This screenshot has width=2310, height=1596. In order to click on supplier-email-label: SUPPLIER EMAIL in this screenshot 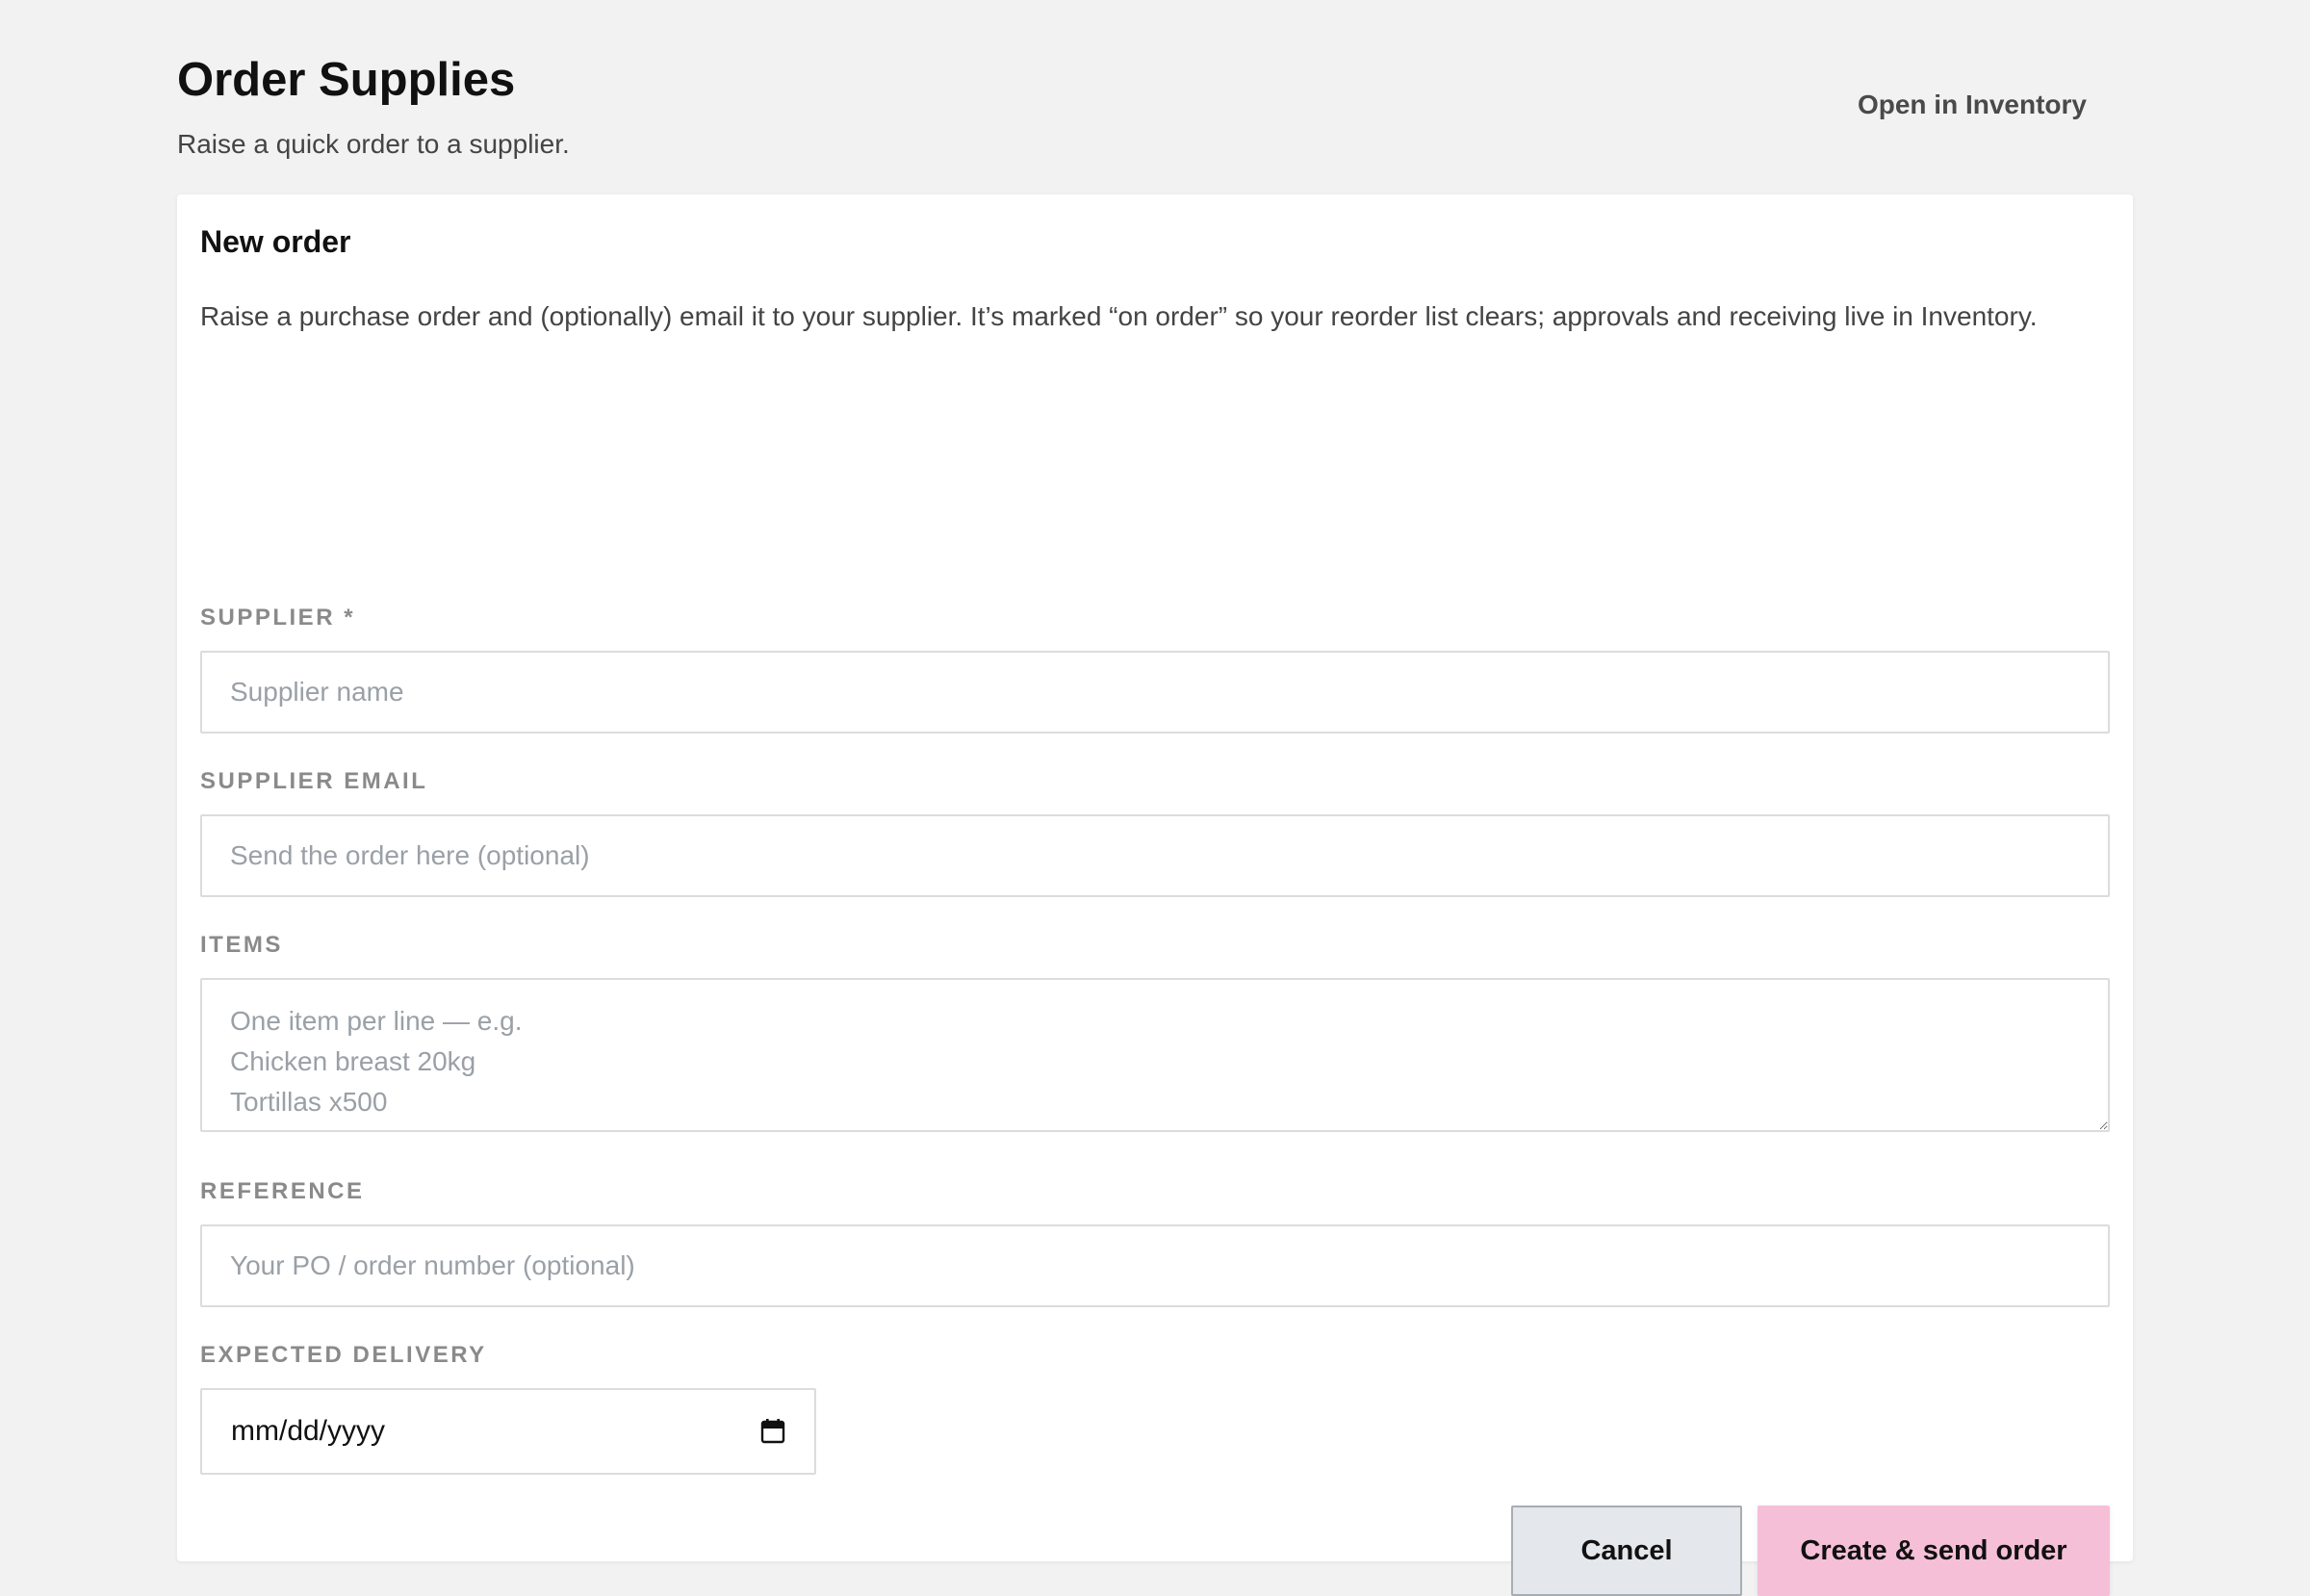, I will do `click(314, 781)`.